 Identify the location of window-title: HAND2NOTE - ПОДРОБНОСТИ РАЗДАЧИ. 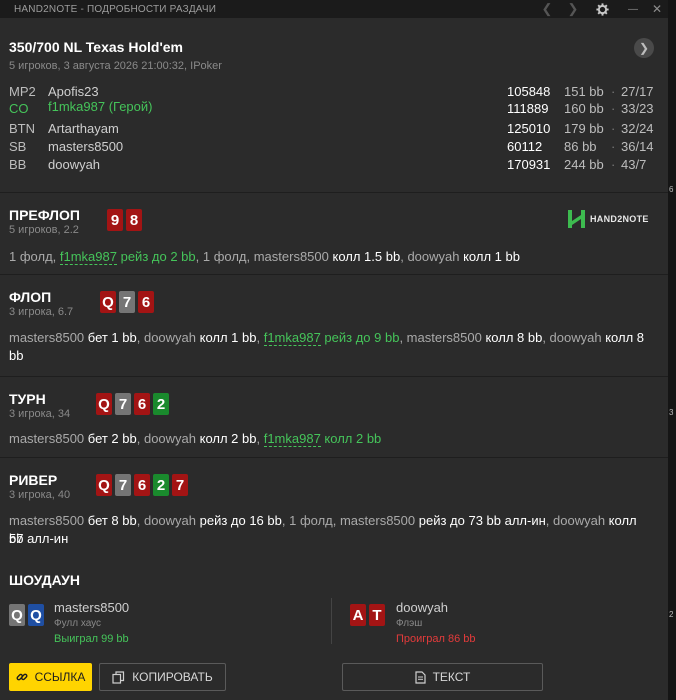
(115, 9).